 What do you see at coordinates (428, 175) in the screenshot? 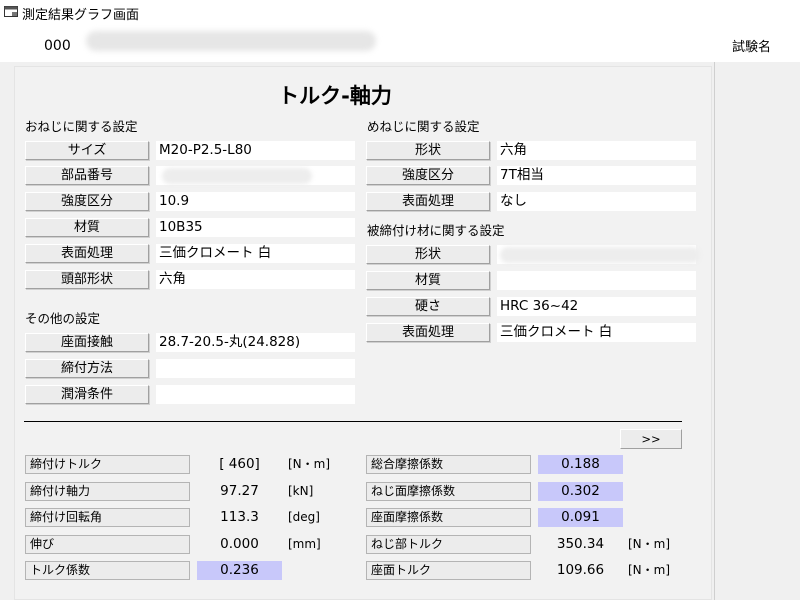
I see `nut-strength-label: 強度区分` at bounding box center [428, 175].